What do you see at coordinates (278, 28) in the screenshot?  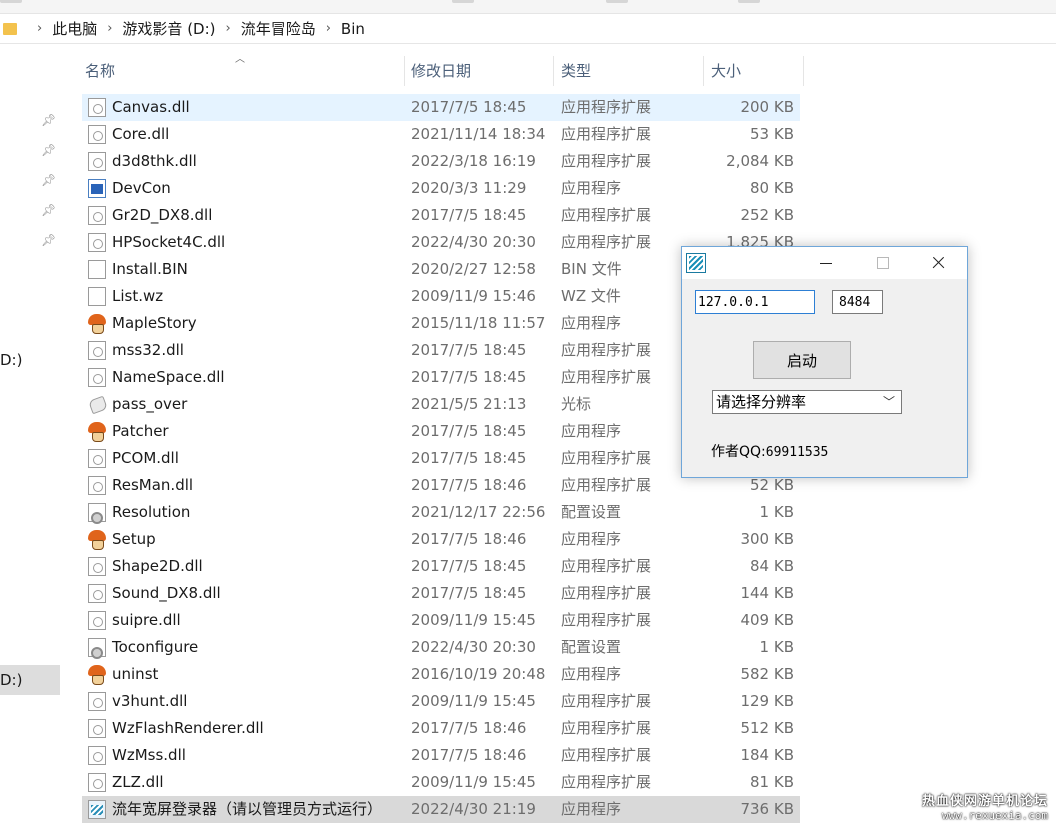 I see `breadcrumb-game-folder: 流年冒险岛` at bounding box center [278, 28].